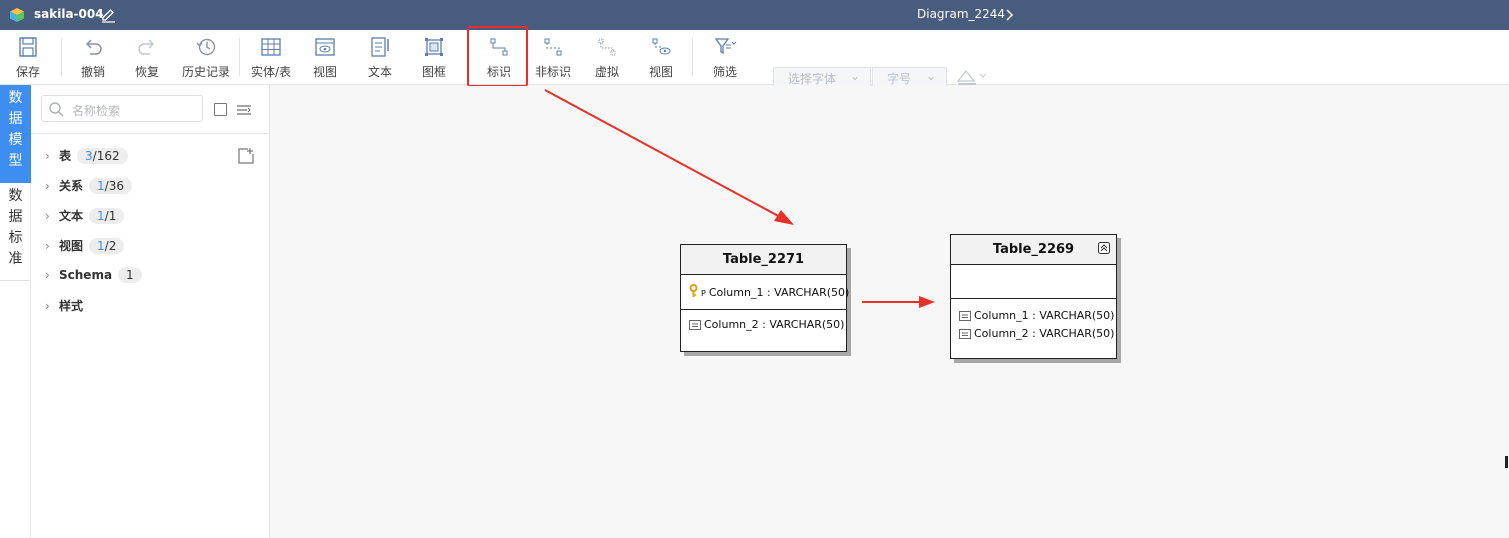  Describe the element at coordinates (1506, 462) in the screenshot. I see `text-cursor` at that location.